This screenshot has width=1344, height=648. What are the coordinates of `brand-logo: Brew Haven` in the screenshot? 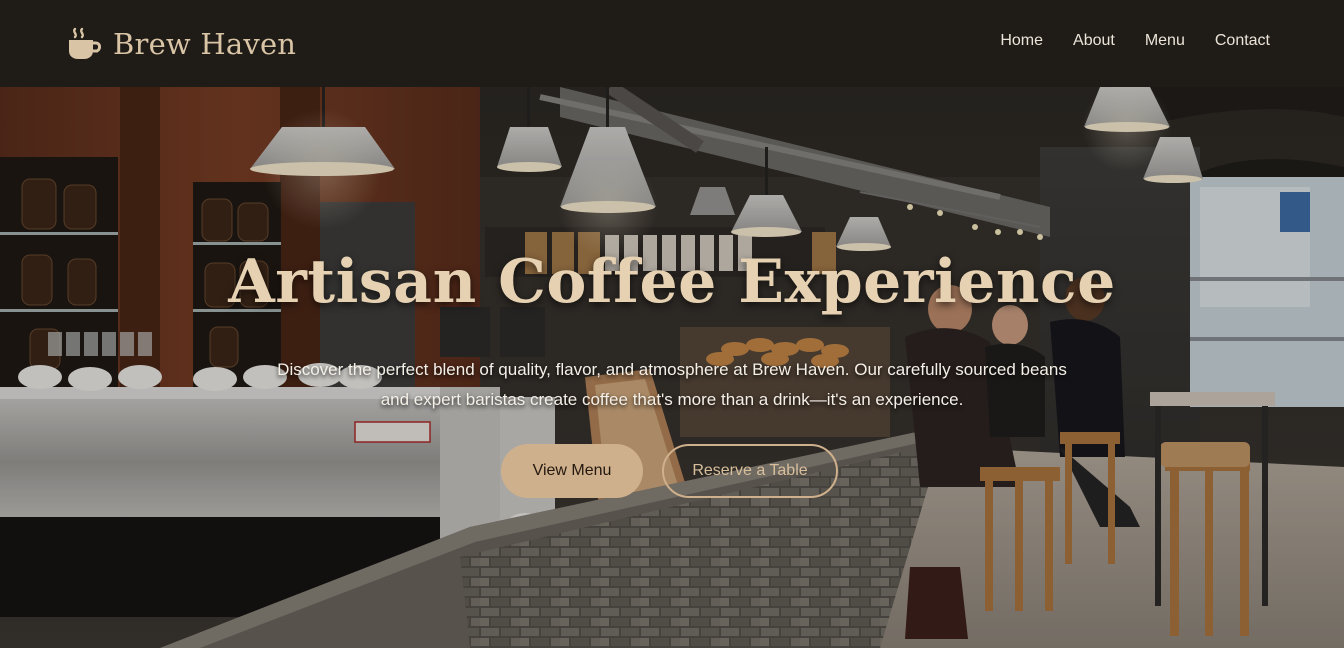 It's located at (181, 44).